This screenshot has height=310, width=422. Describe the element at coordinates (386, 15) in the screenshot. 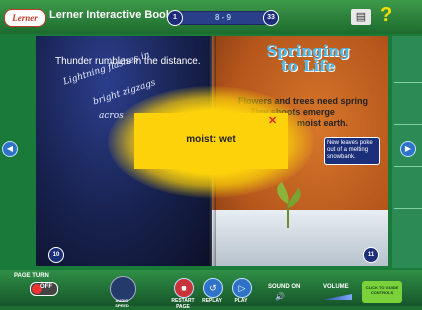

I see `help-icon: ?` at that location.